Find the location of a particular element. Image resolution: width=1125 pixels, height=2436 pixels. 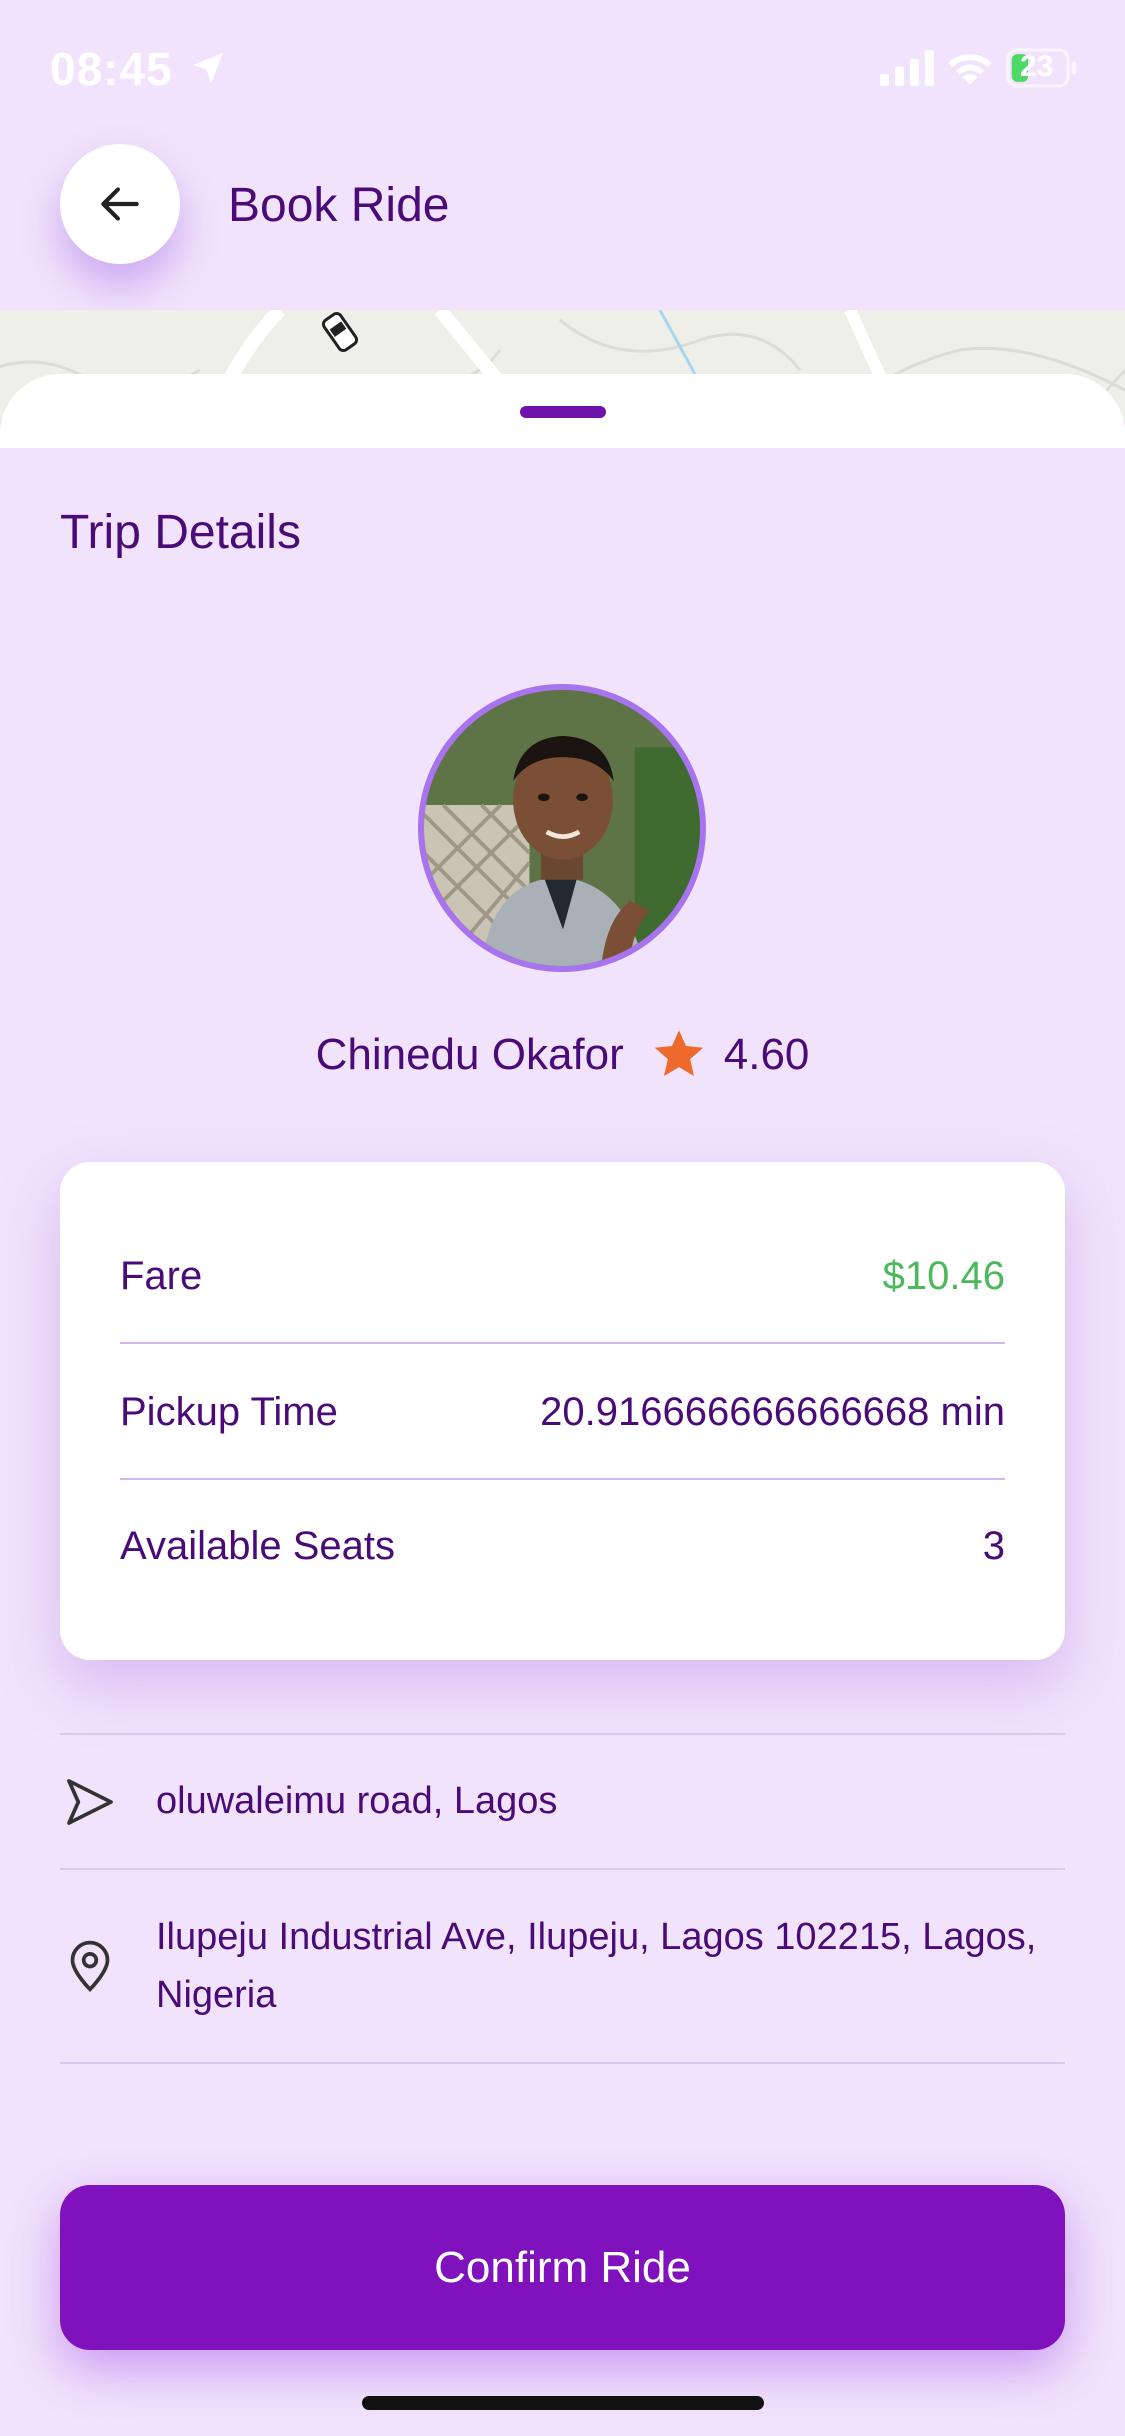

pickup-time-row: Pickup Time 20.916666666666668 min is located at coordinates (562, 1412).